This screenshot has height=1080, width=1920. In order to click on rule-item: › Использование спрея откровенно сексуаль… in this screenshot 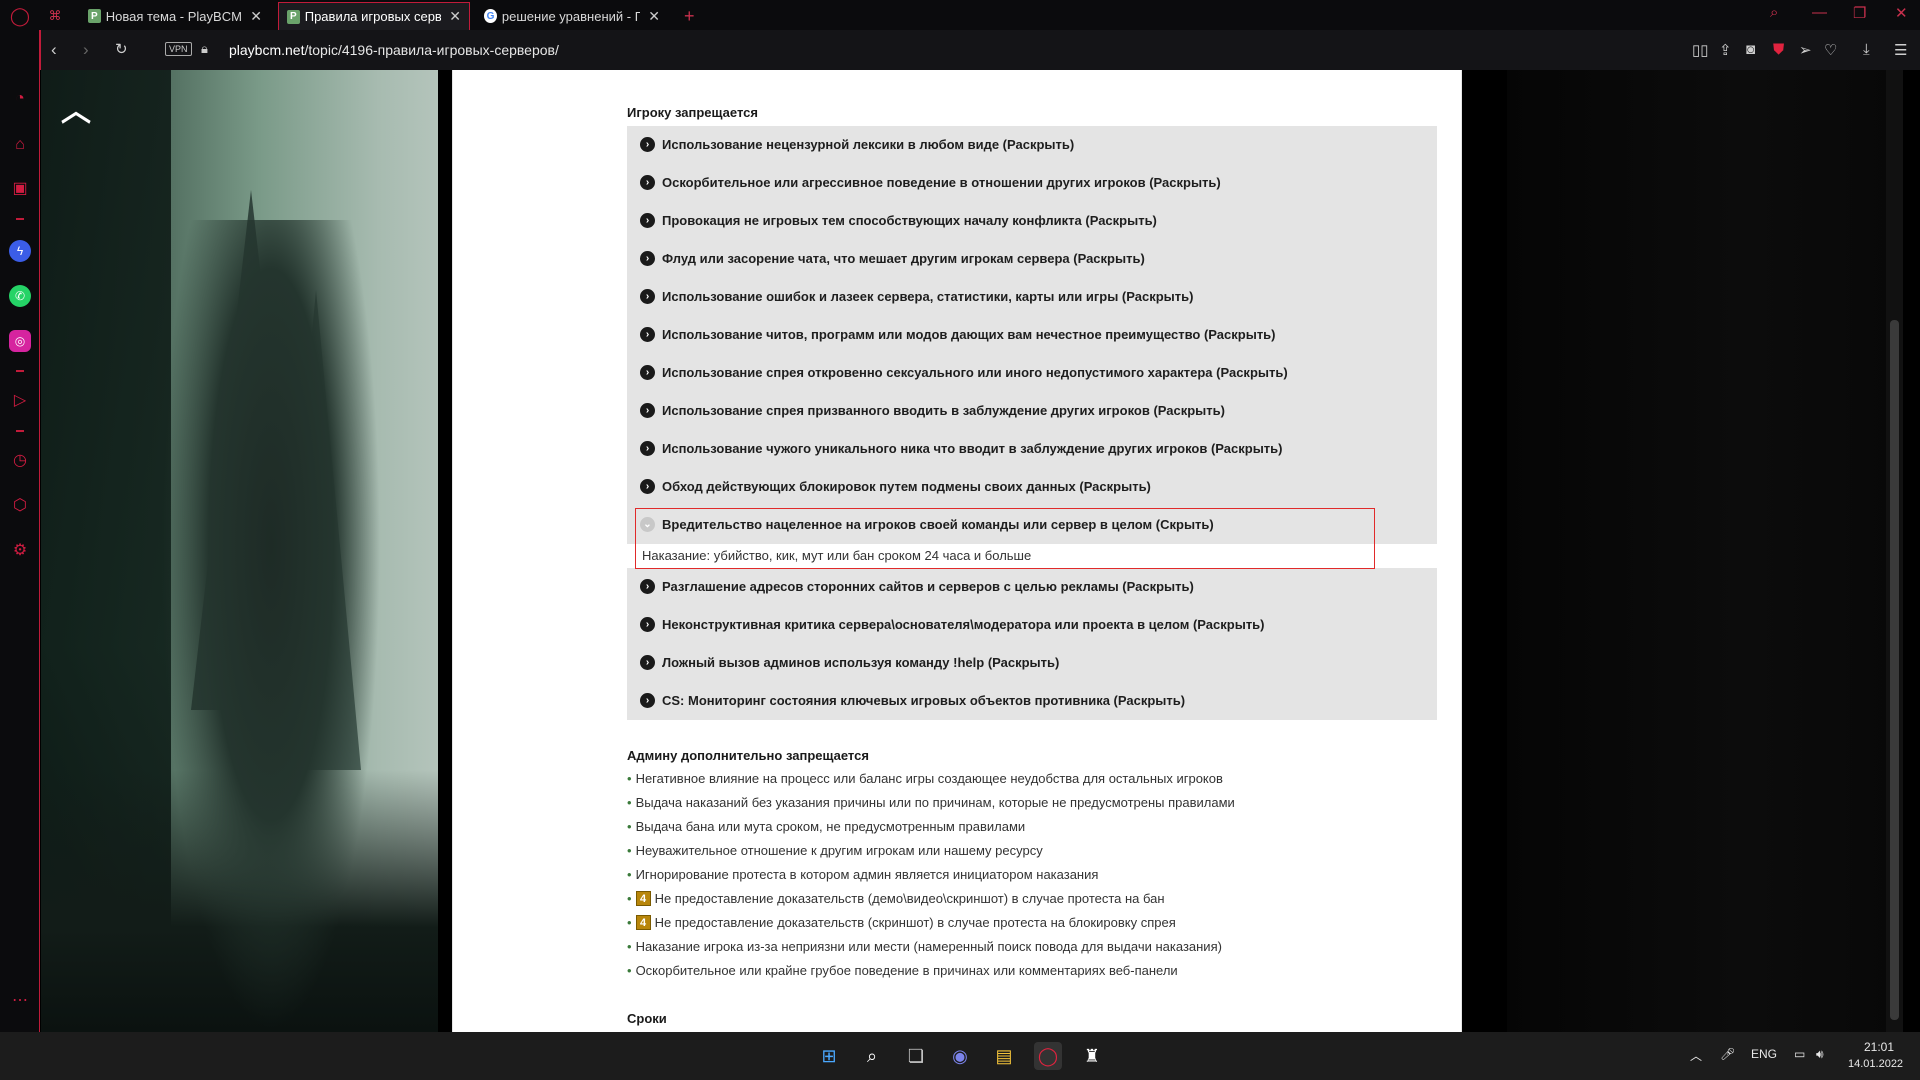, I will do `click(964, 372)`.